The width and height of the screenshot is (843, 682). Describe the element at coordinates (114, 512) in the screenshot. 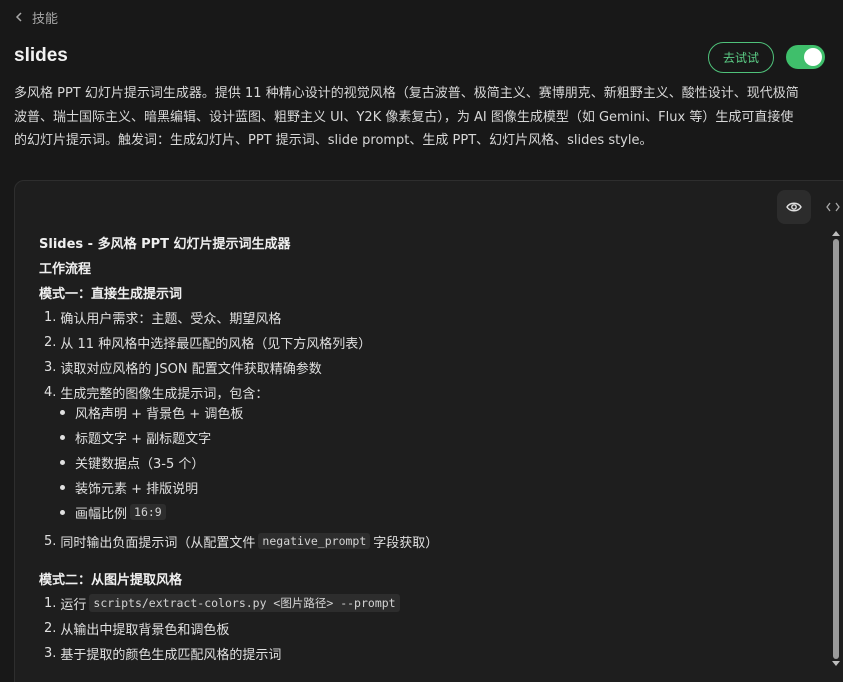

I see `bullet-item: 画幅比例 16:9` at that location.